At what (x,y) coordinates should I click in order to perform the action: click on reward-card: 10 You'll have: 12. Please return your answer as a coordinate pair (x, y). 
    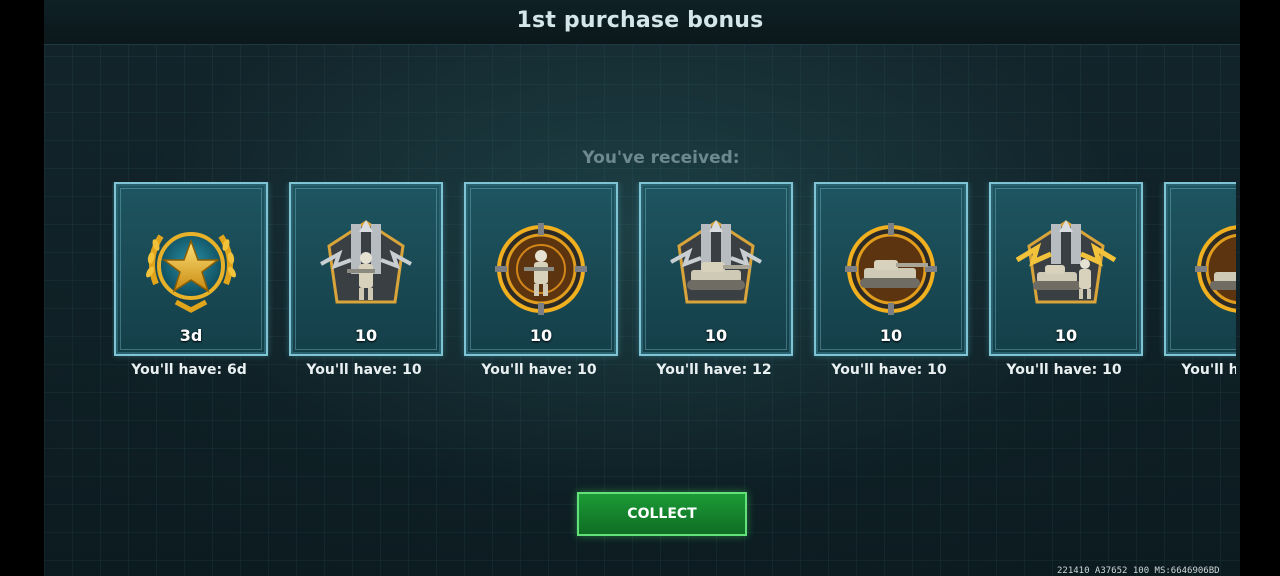
    Looking at the image, I should click on (724, 280).